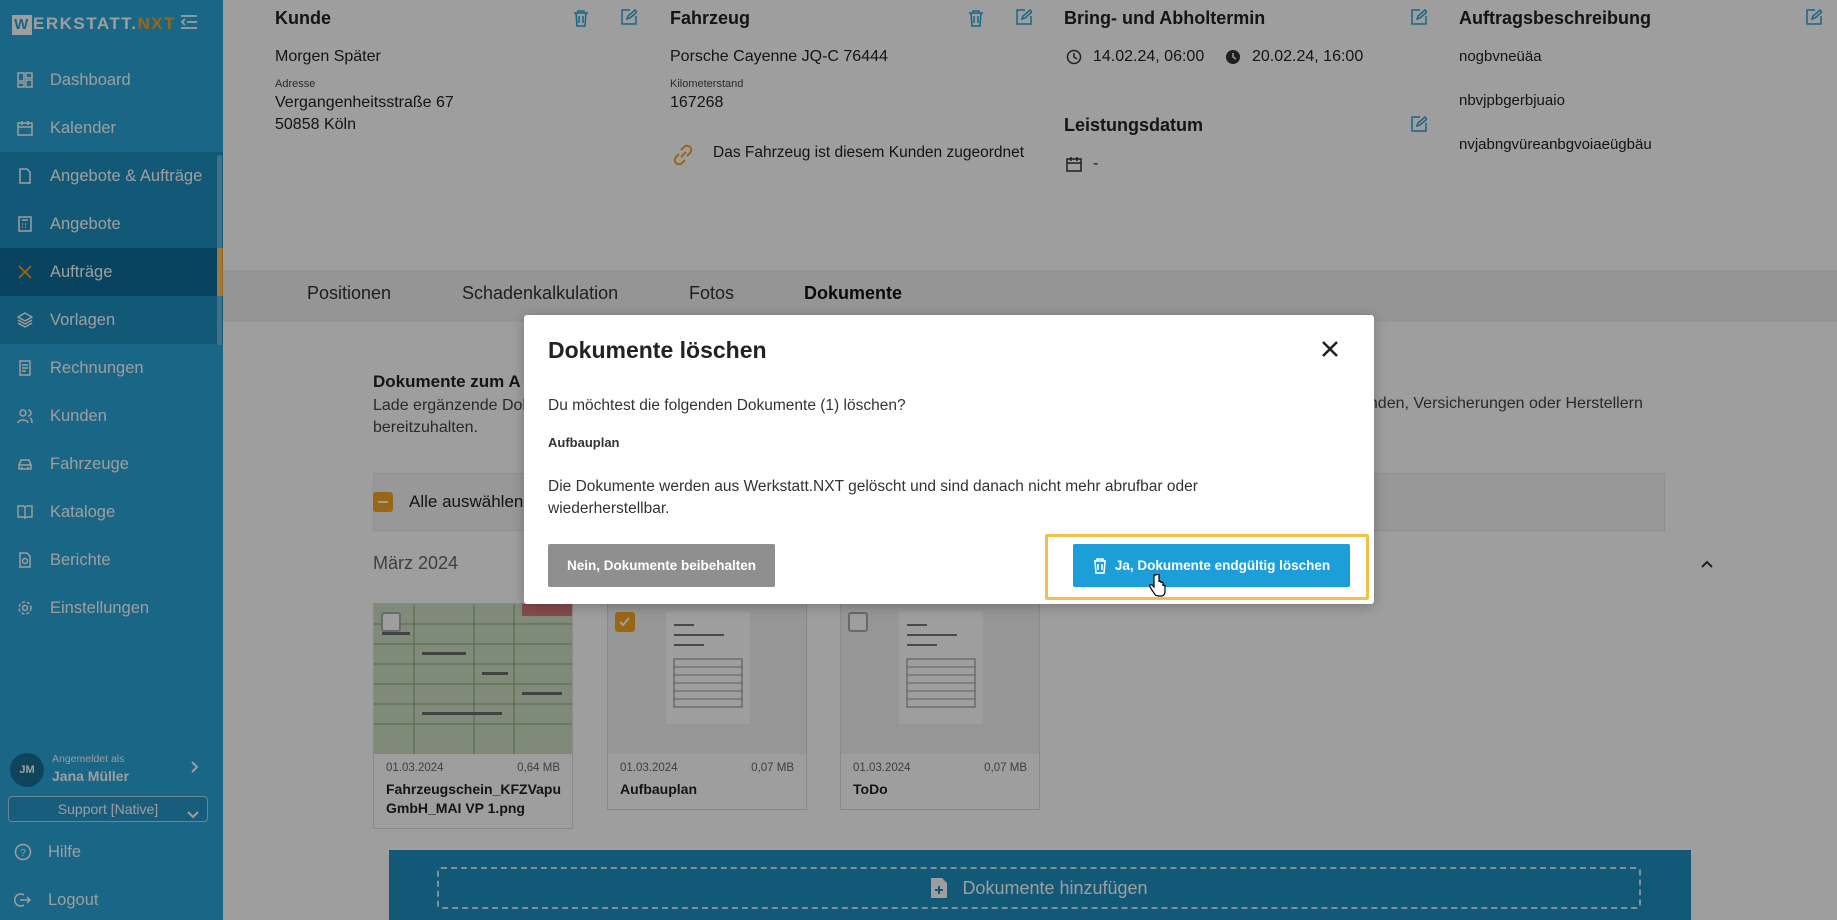 This screenshot has width=1837, height=920. I want to click on dialog-document-name: Aufbauplan, so click(584, 442).